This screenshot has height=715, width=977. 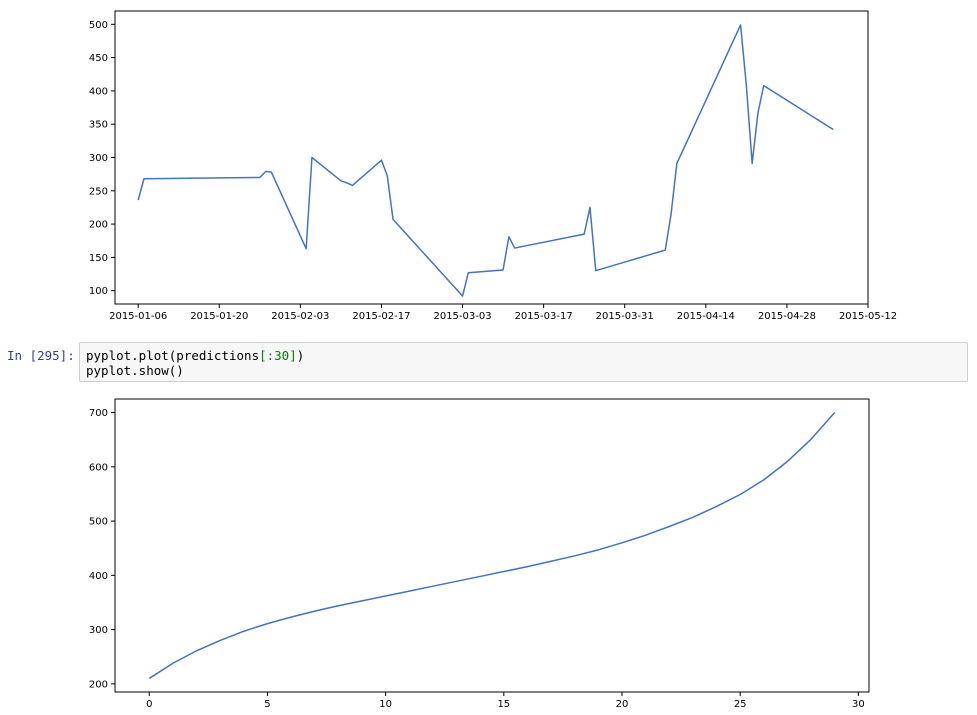 What do you see at coordinates (267, 704) in the screenshot?
I see `x-tick-label: 5` at bounding box center [267, 704].